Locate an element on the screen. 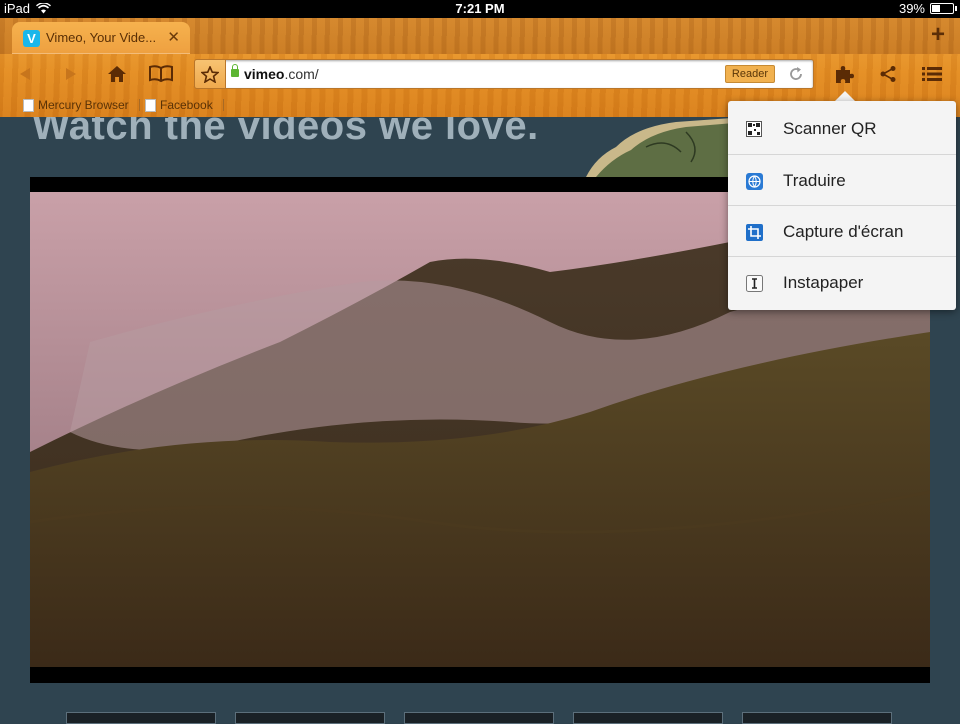 This screenshot has height=724, width=960. open-book-icon is located at coordinates (161, 74).